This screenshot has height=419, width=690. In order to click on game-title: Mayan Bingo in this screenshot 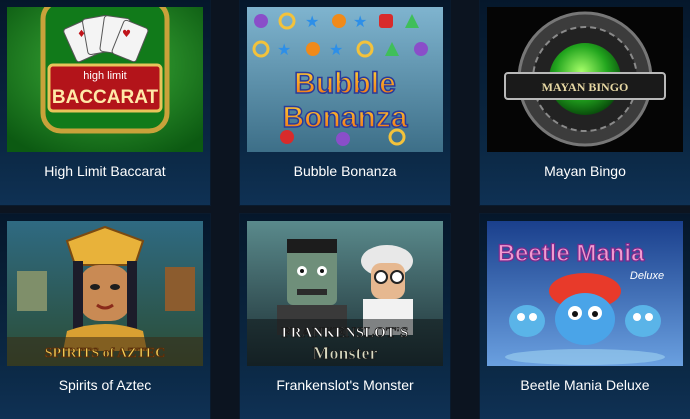, I will do `click(585, 171)`.